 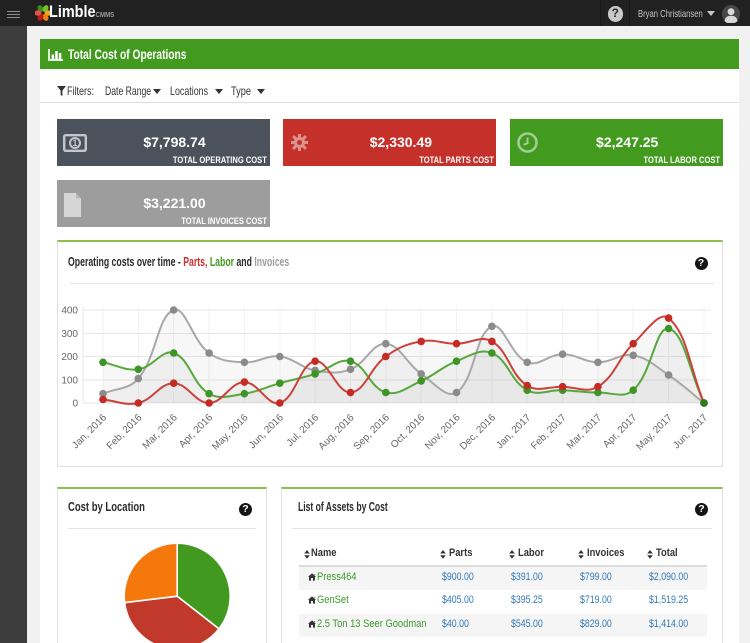 I want to click on svg-text: Oct, 2016, so click(x=408, y=431).